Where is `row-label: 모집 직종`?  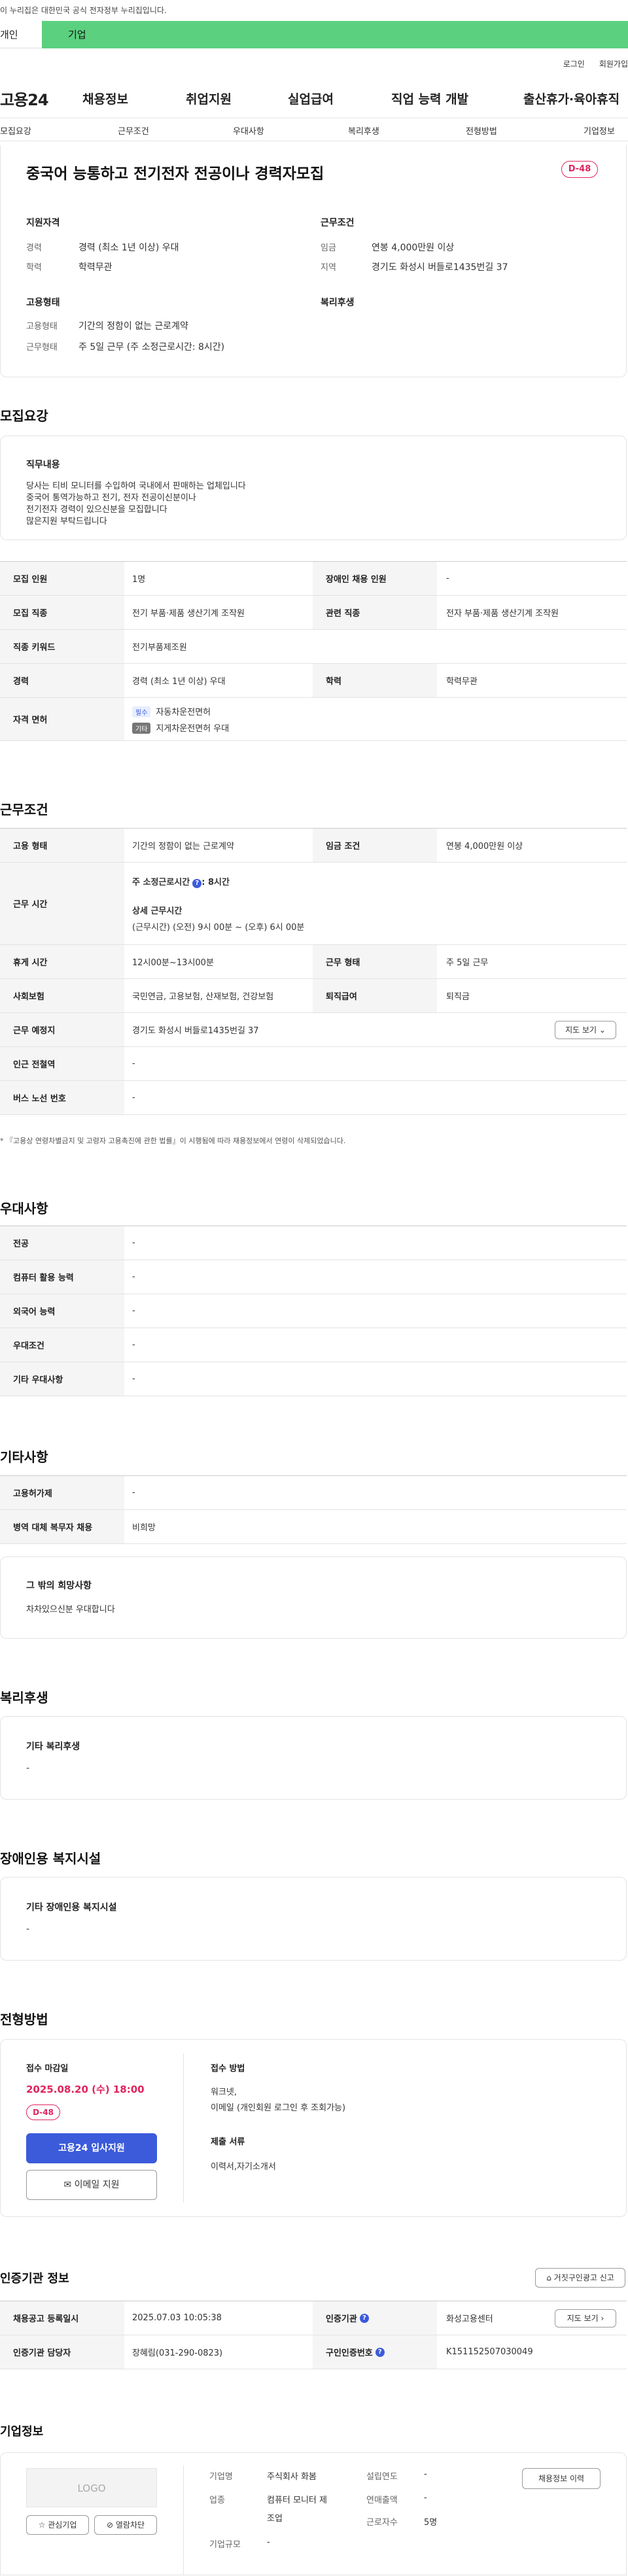 row-label: 모집 직종 is located at coordinates (62, 612).